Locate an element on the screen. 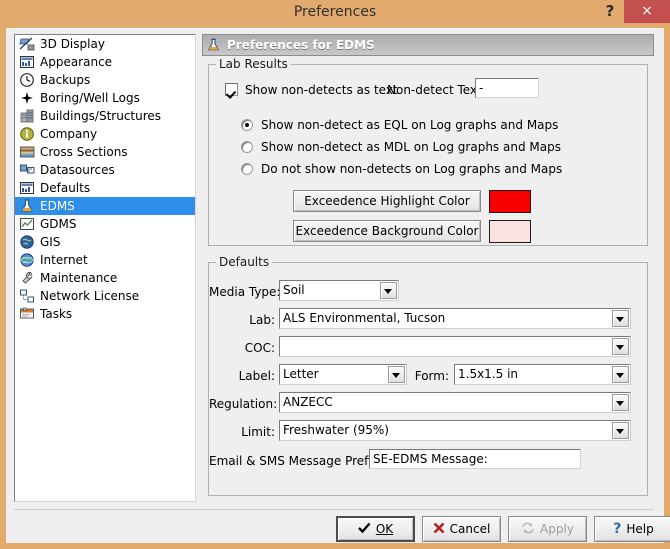 The image size is (670, 549). edms-flask-icon is located at coordinates (27, 206).